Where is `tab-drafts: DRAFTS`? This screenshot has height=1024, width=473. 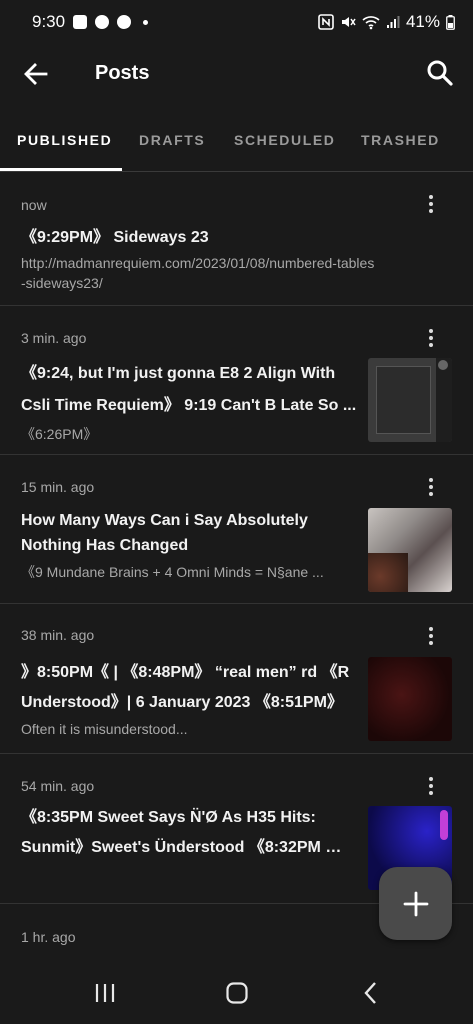
tab-drafts: DRAFTS is located at coordinates (172, 140).